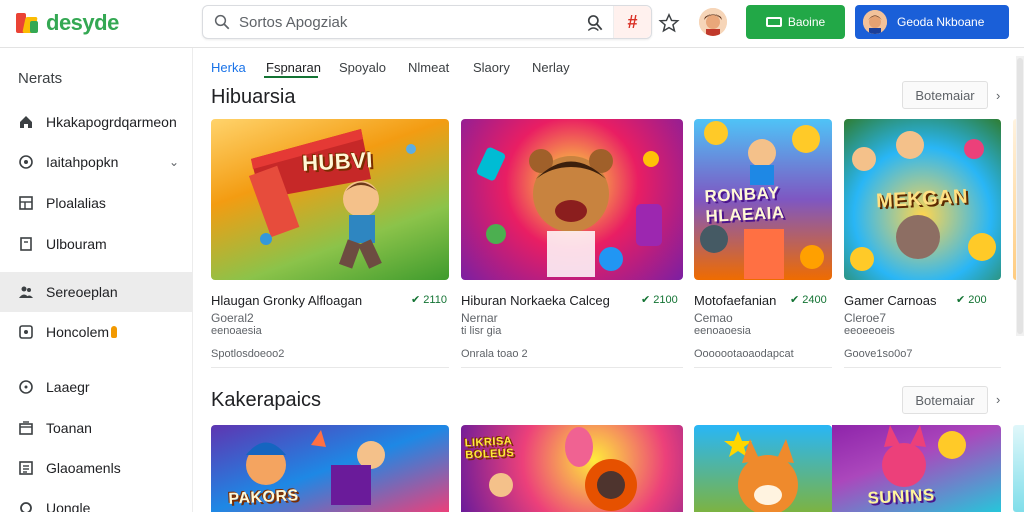 The width and height of the screenshot is (1024, 512). Describe the element at coordinates (551, 67) in the screenshot. I see `tab-5: Nerlay` at that location.